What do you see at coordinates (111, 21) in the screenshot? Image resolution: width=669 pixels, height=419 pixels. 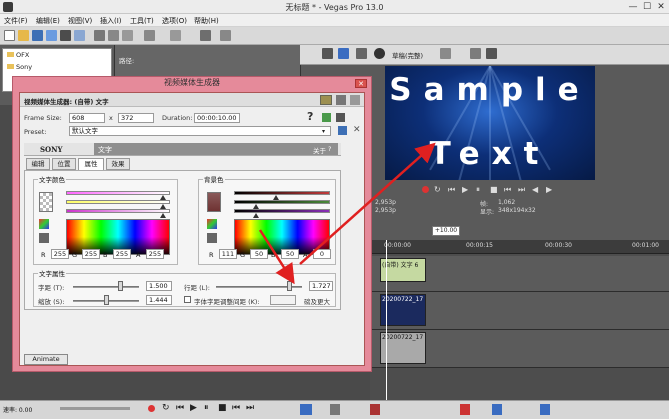 I see `menu-insert: 插入(I)` at bounding box center [111, 21].